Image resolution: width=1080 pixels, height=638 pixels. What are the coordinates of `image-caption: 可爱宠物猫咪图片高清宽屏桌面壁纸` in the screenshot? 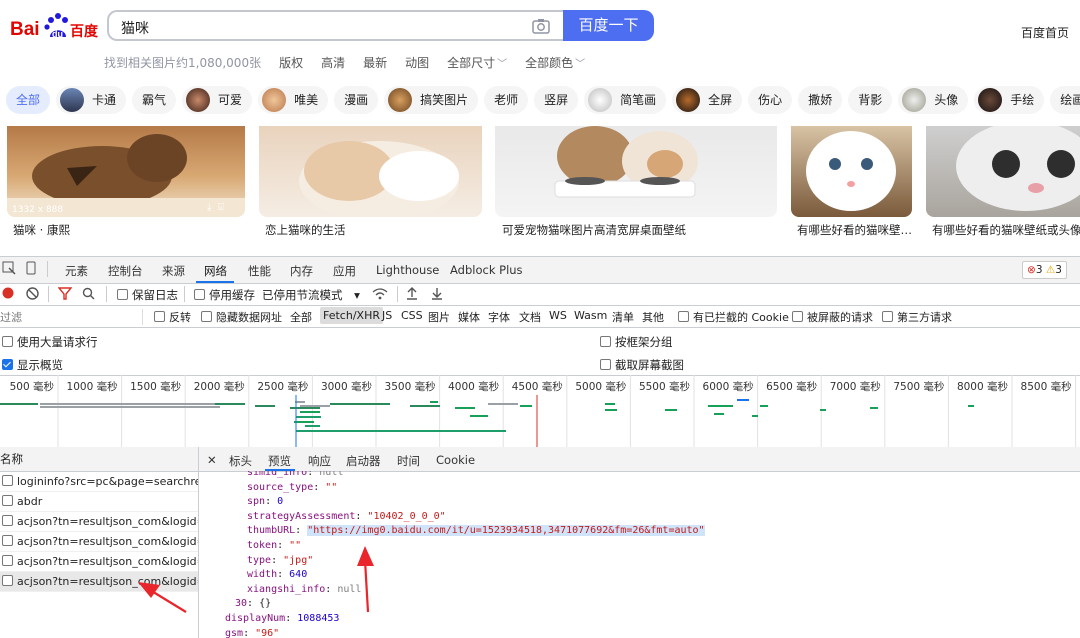 It's located at (594, 230).